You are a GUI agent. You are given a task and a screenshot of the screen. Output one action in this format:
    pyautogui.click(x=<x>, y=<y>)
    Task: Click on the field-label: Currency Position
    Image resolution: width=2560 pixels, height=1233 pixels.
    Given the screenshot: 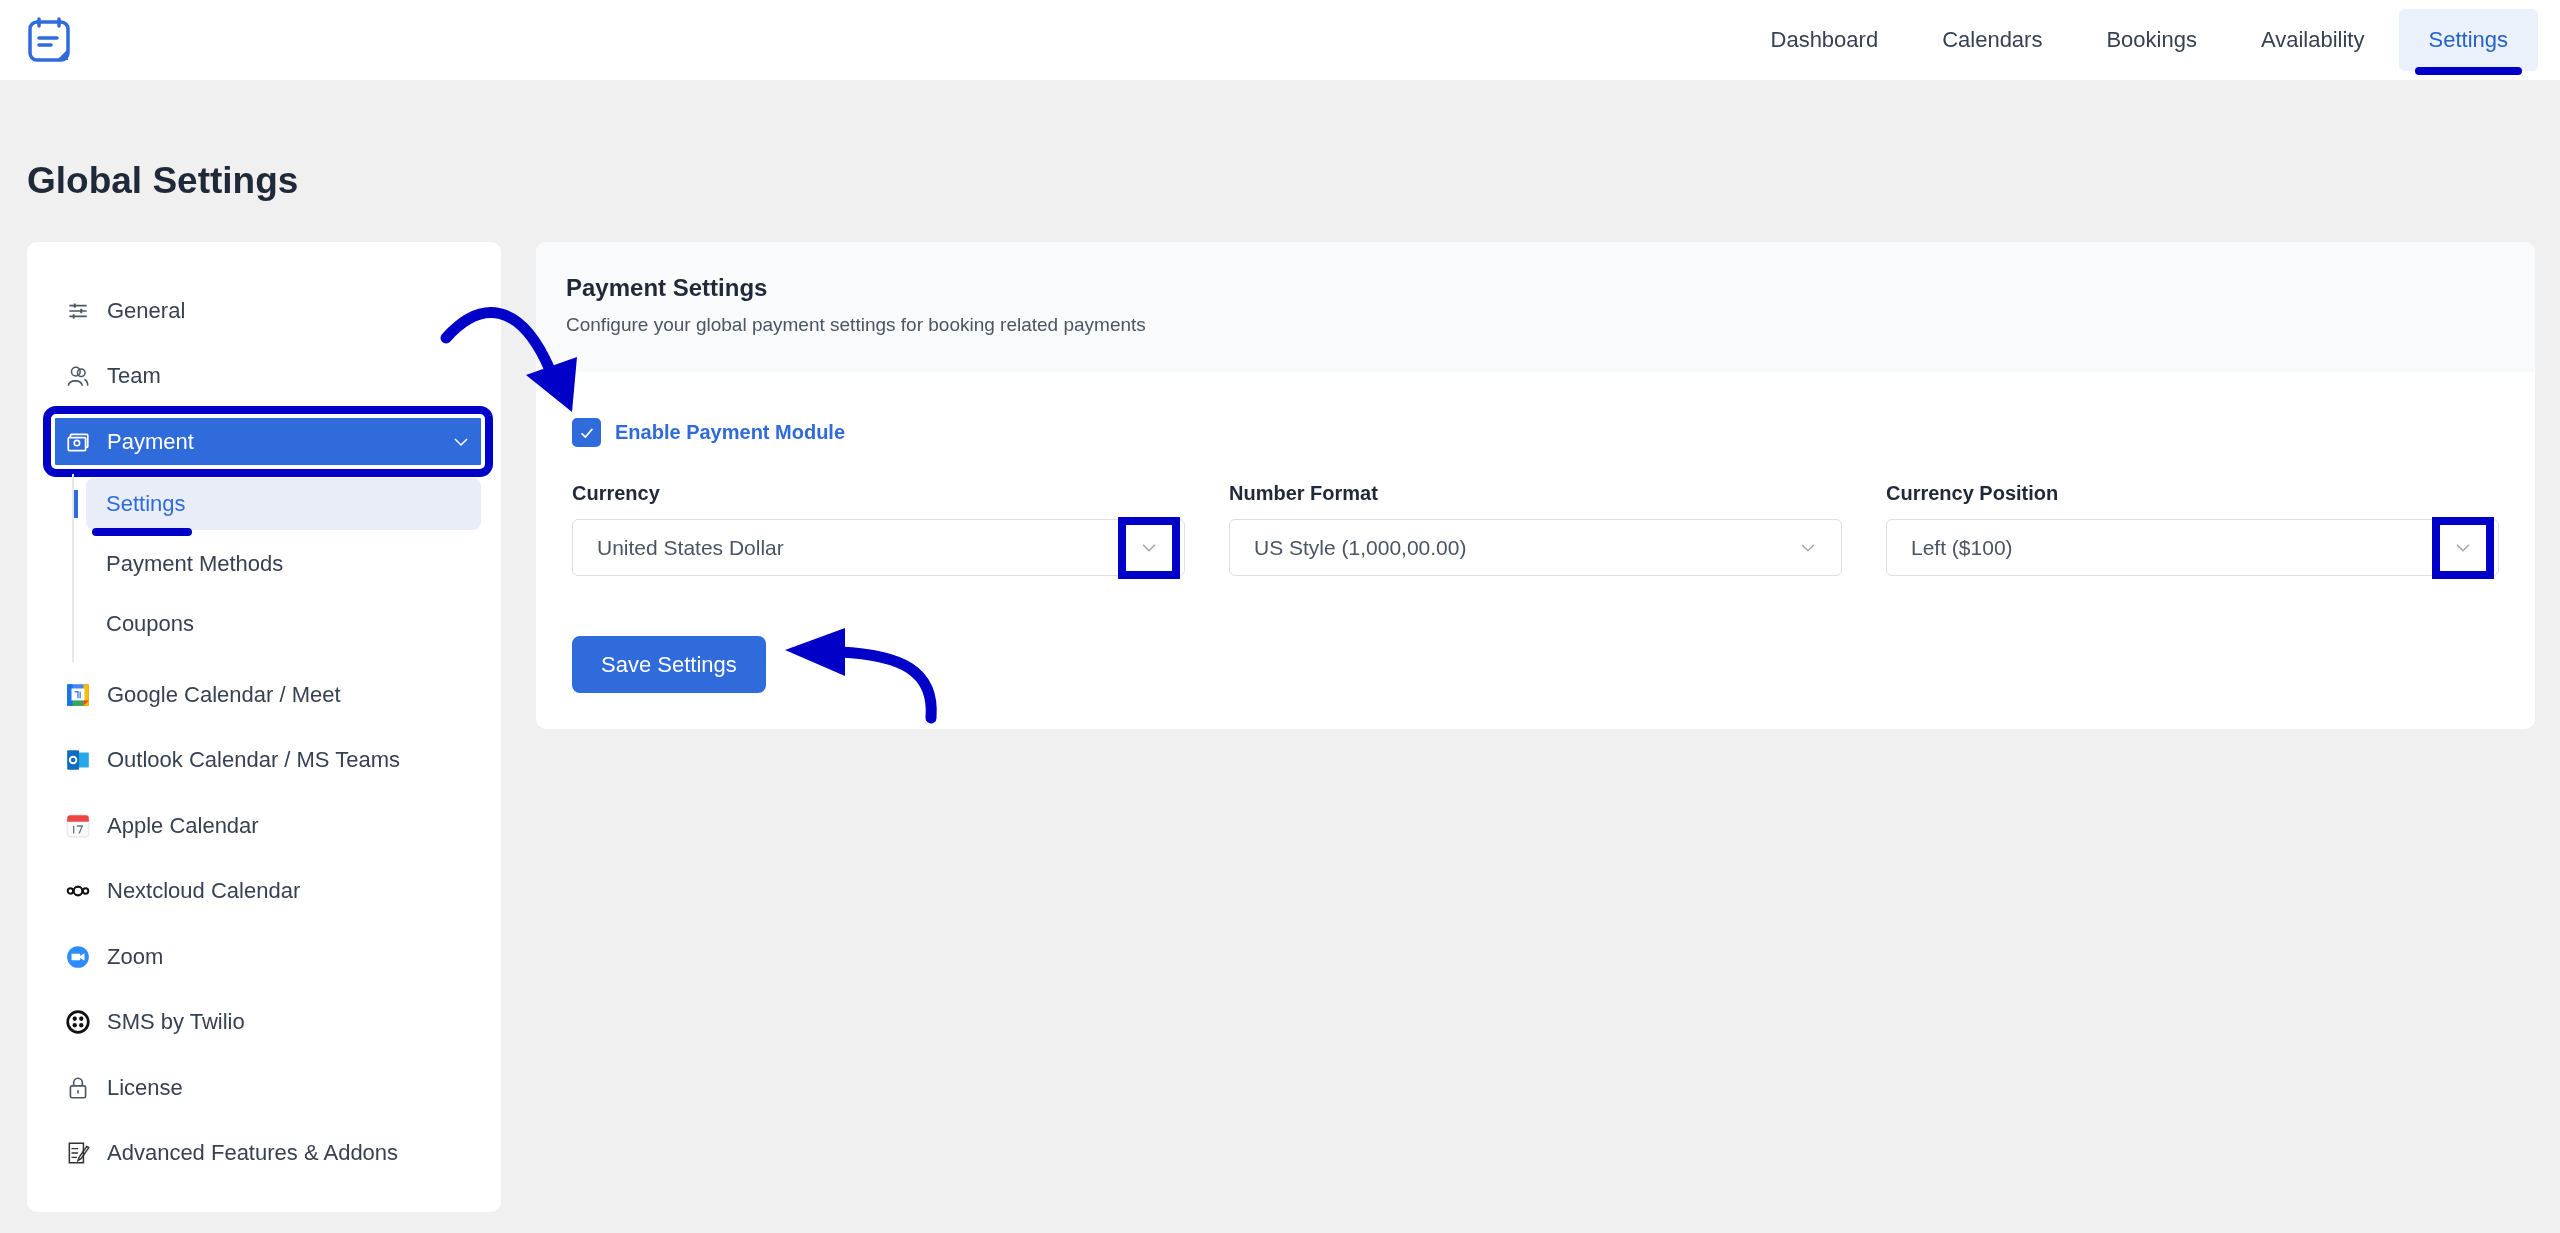 What is the action you would take?
    pyautogui.click(x=1973, y=493)
    